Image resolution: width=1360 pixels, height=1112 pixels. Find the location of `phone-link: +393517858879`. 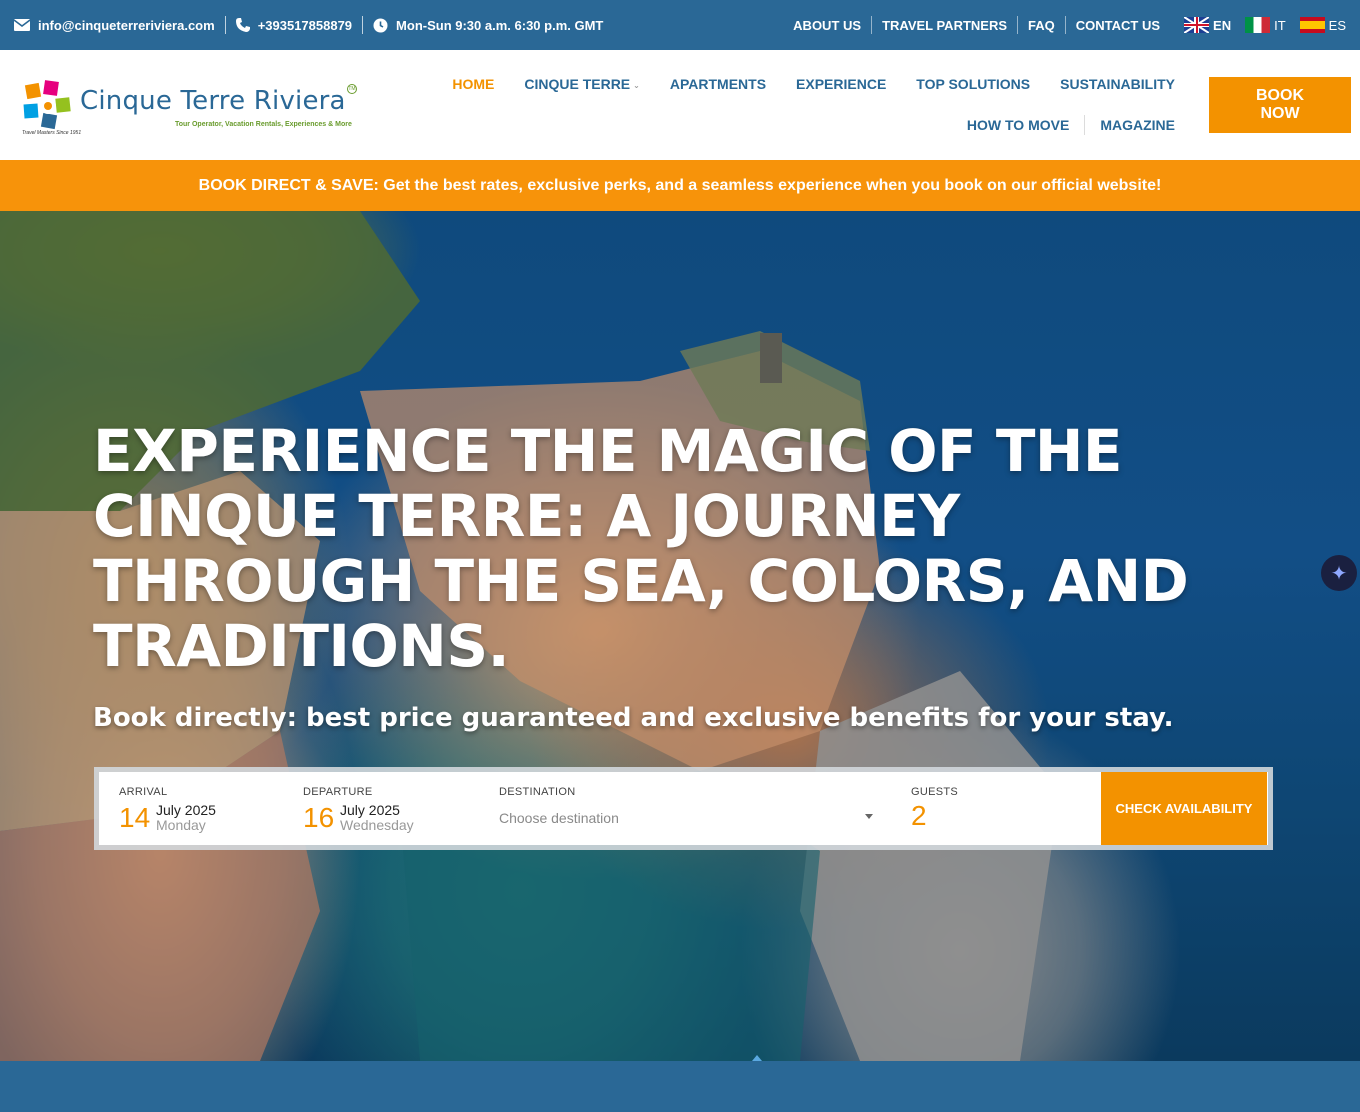

phone-link: +393517858879 is located at coordinates (294, 25).